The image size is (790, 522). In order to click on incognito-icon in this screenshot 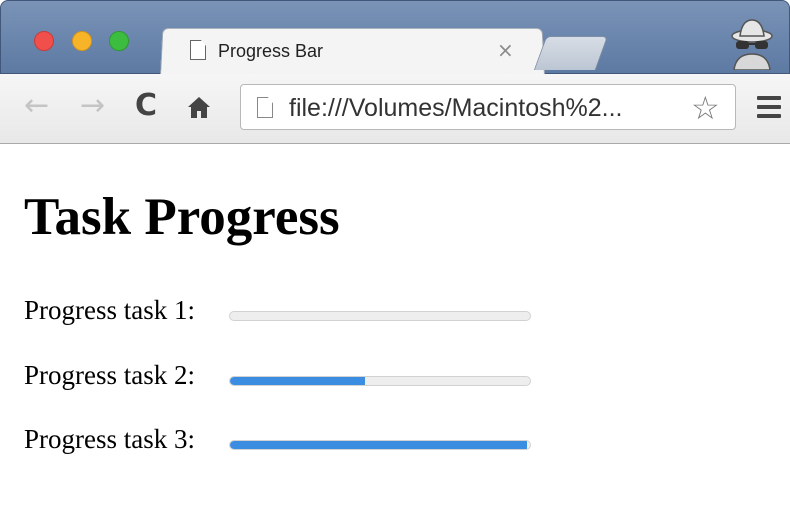, I will do `click(752, 42)`.